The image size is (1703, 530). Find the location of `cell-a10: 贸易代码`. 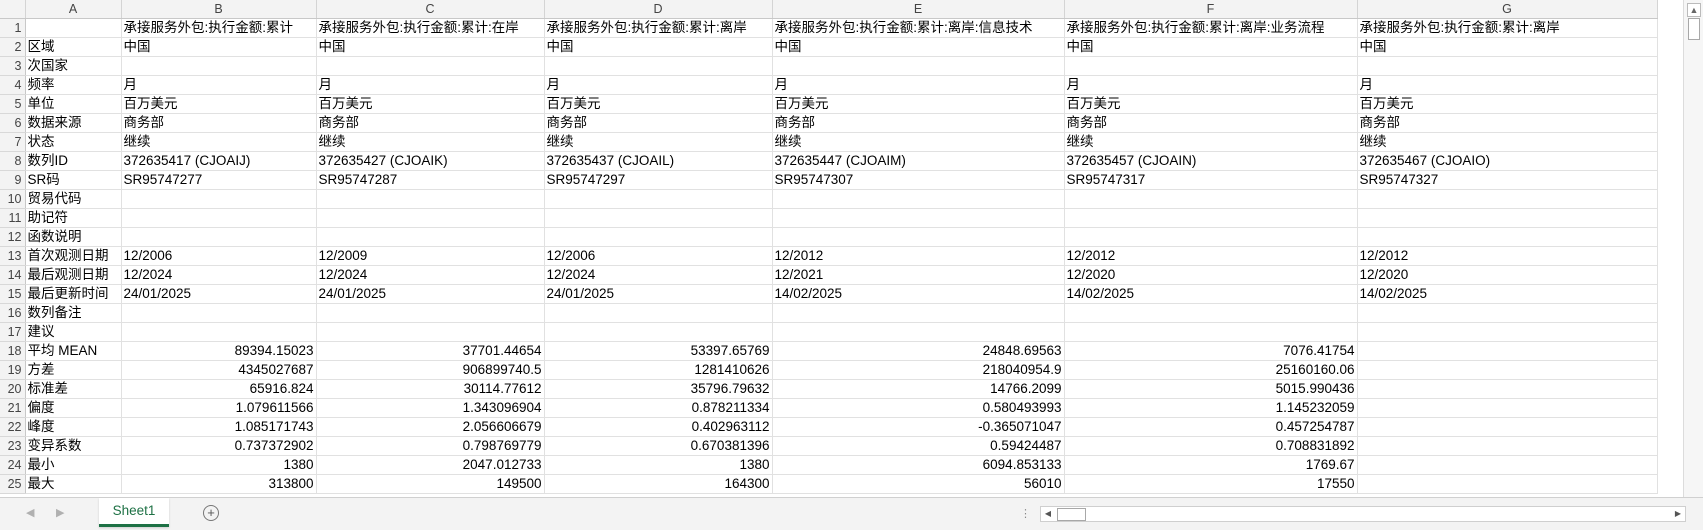

cell-a10: 贸易代码 is located at coordinates (73, 199).